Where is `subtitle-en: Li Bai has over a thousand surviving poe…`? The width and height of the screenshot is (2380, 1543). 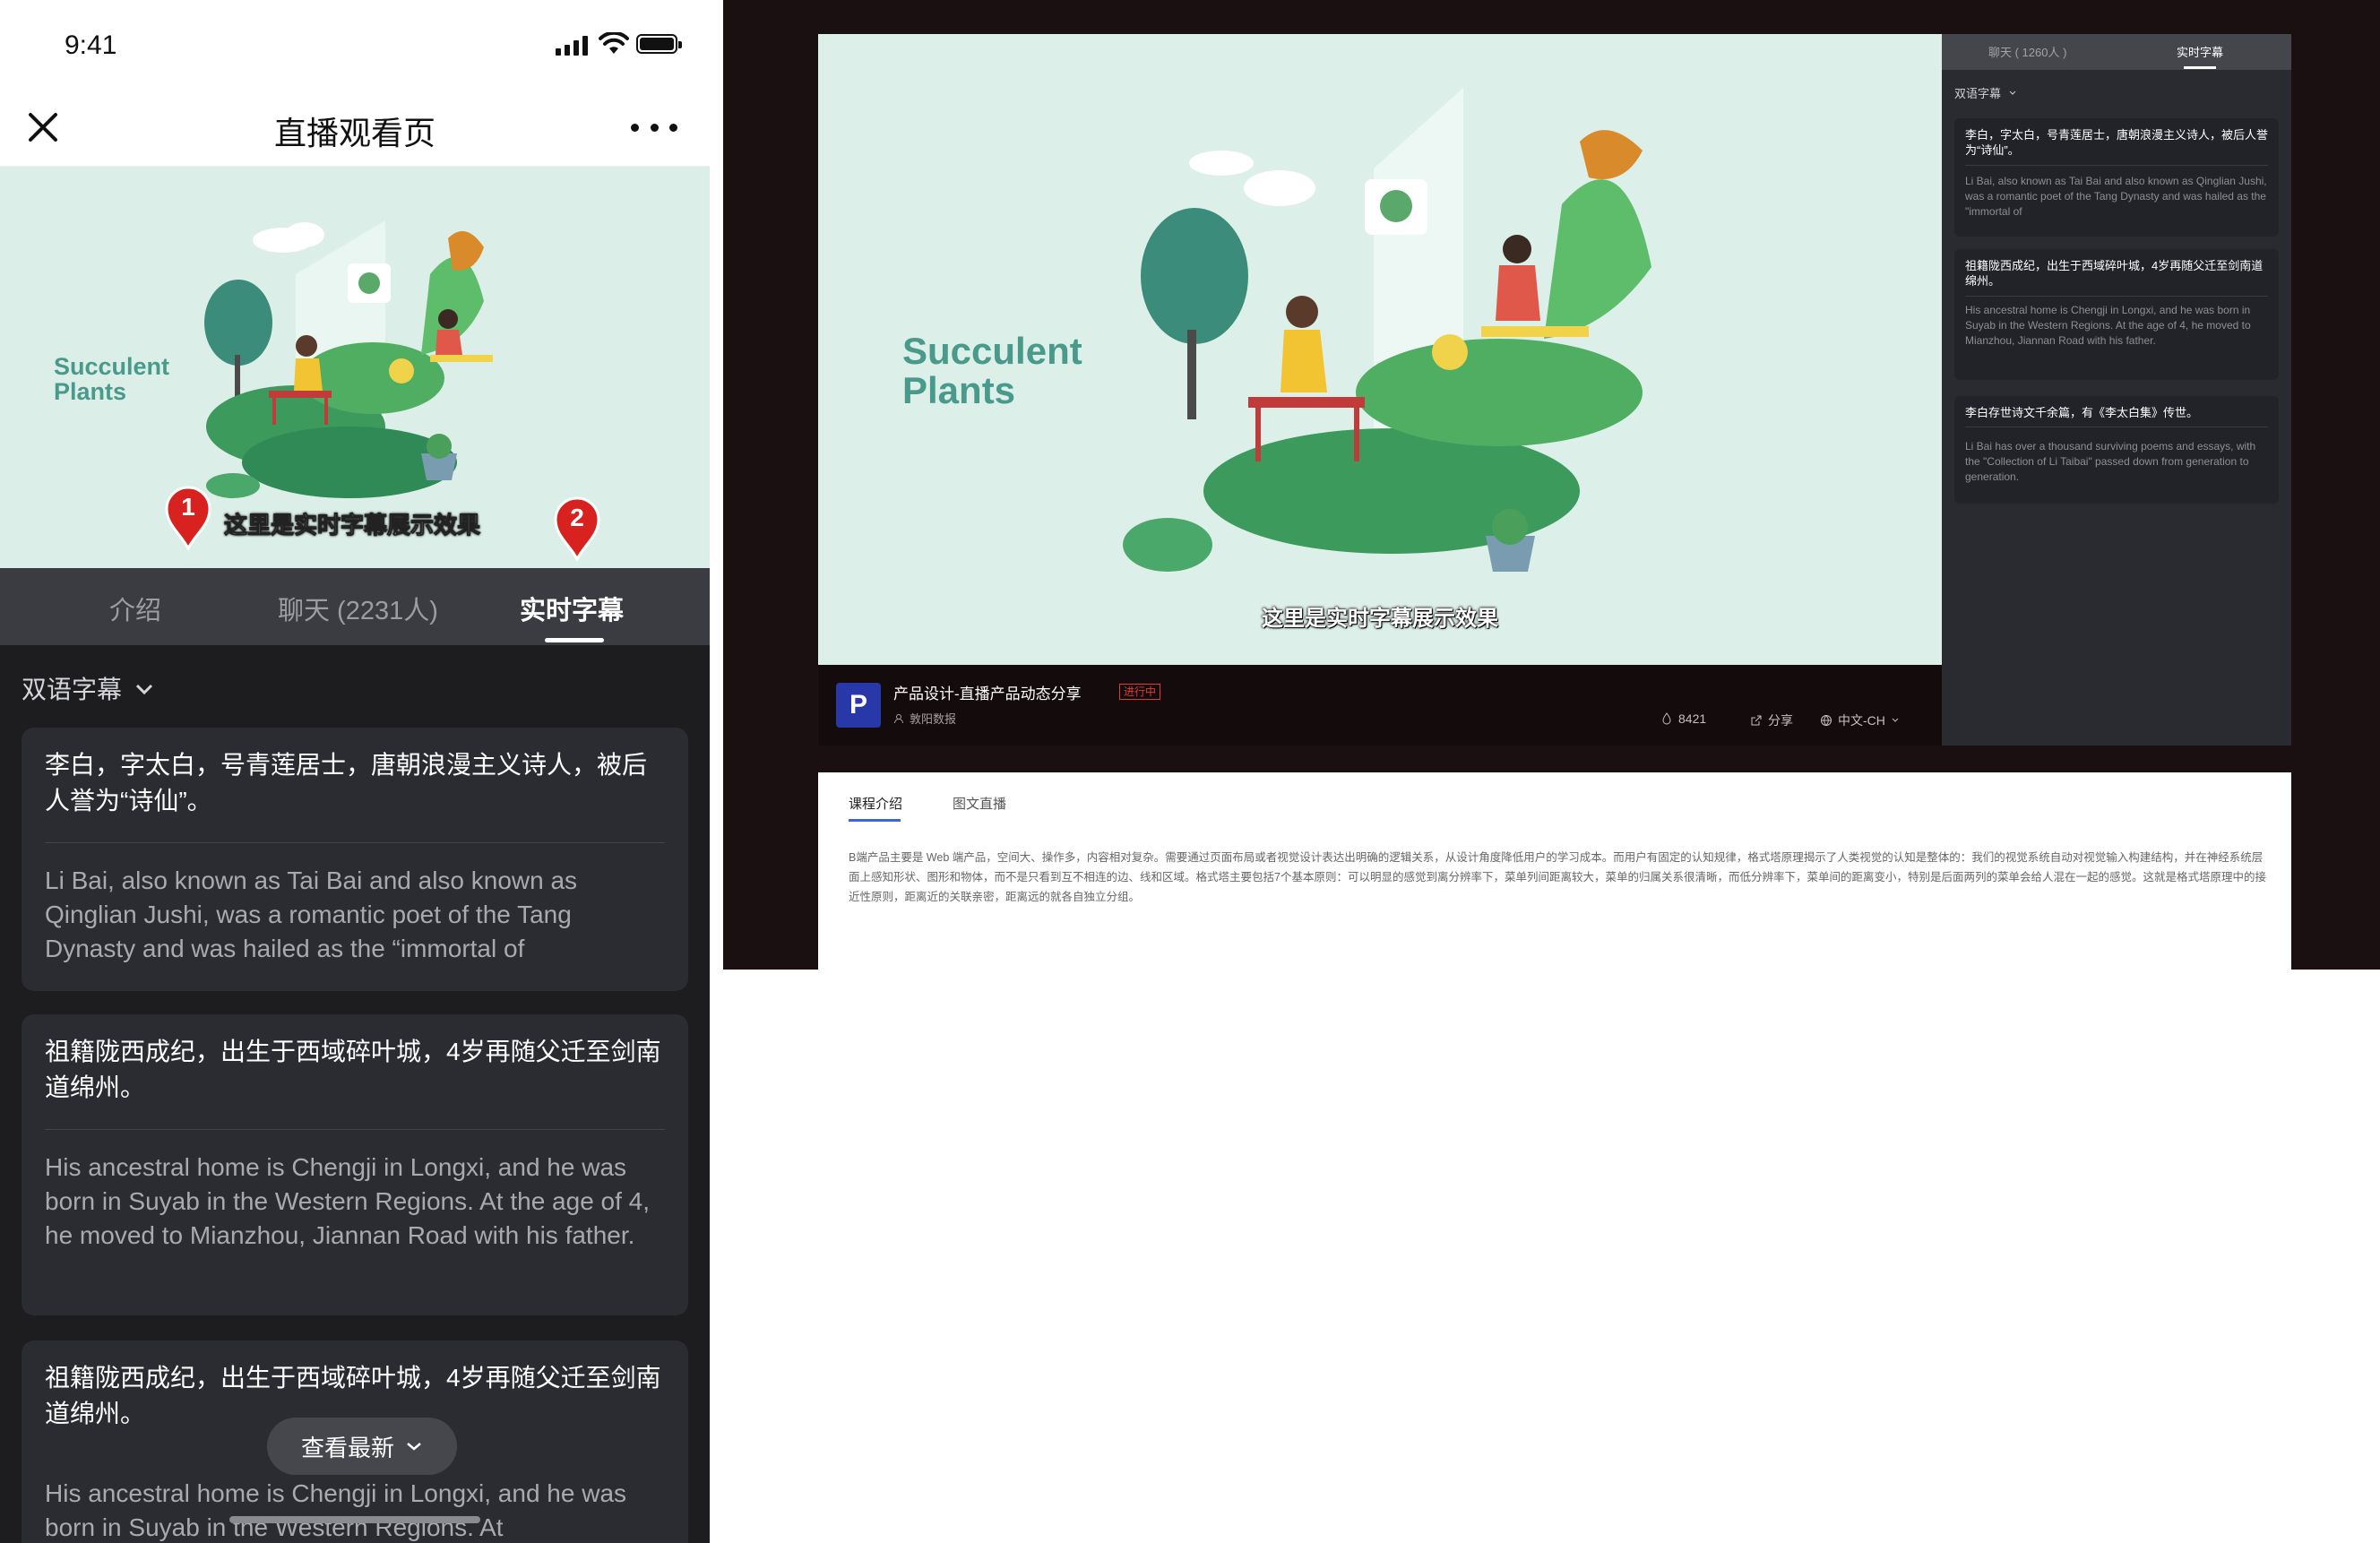 subtitle-en: Li Bai has over a thousand surviving poe… is located at coordinates (2111, 462).